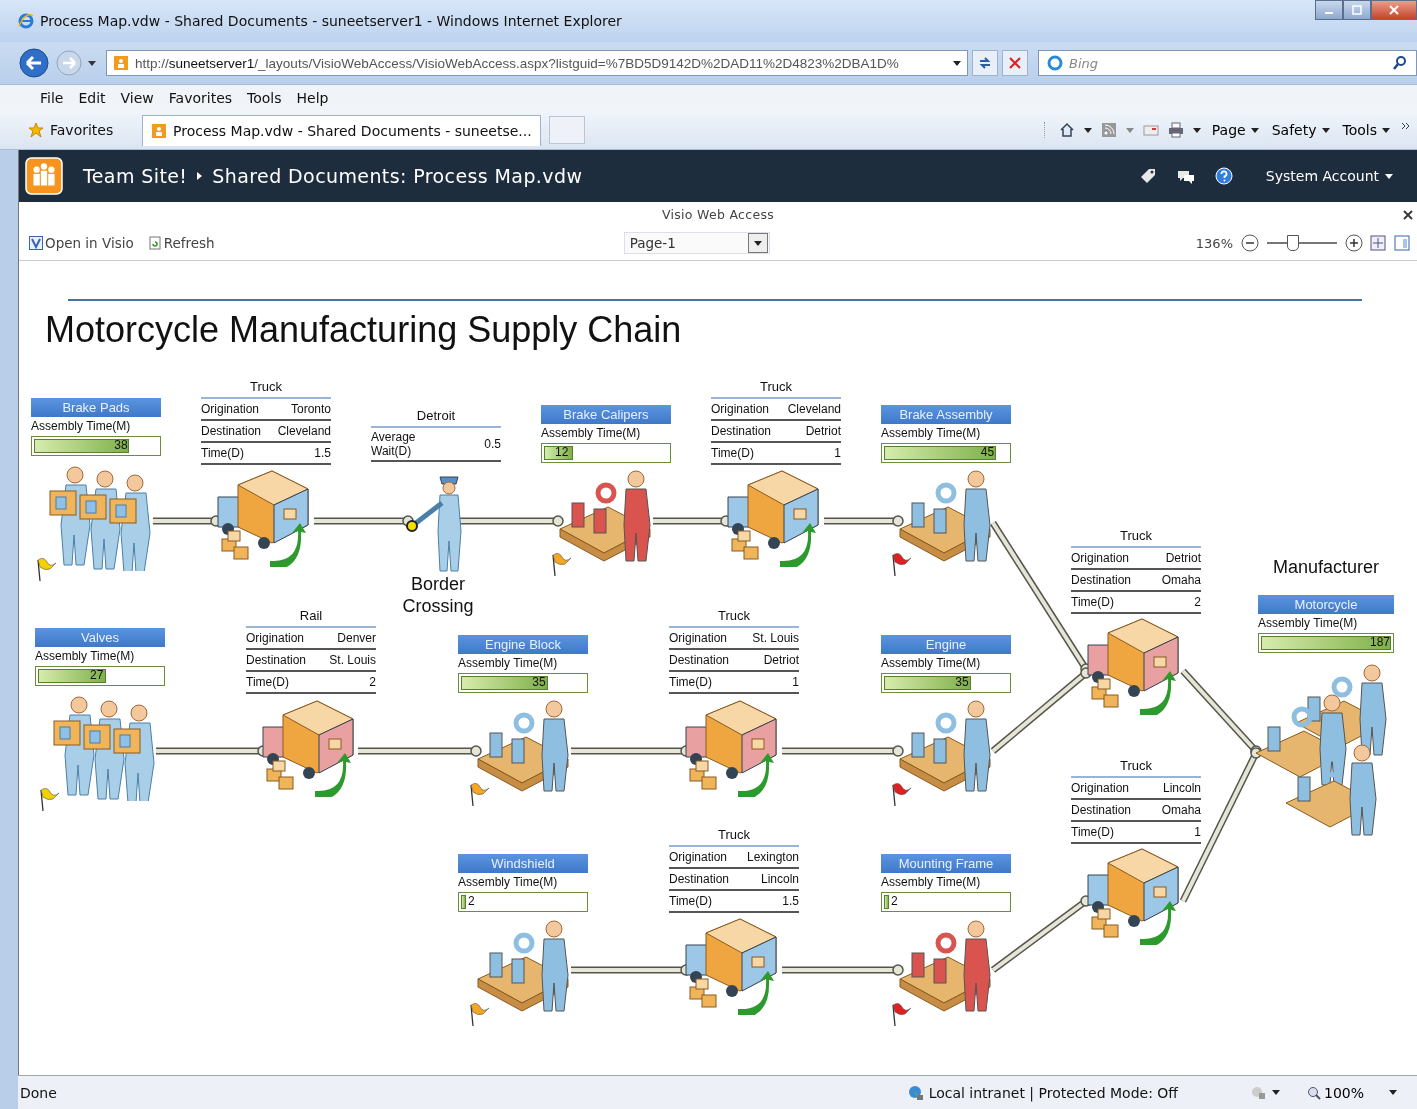  I want to click on menu-item: Favorites, so click(200, 98).